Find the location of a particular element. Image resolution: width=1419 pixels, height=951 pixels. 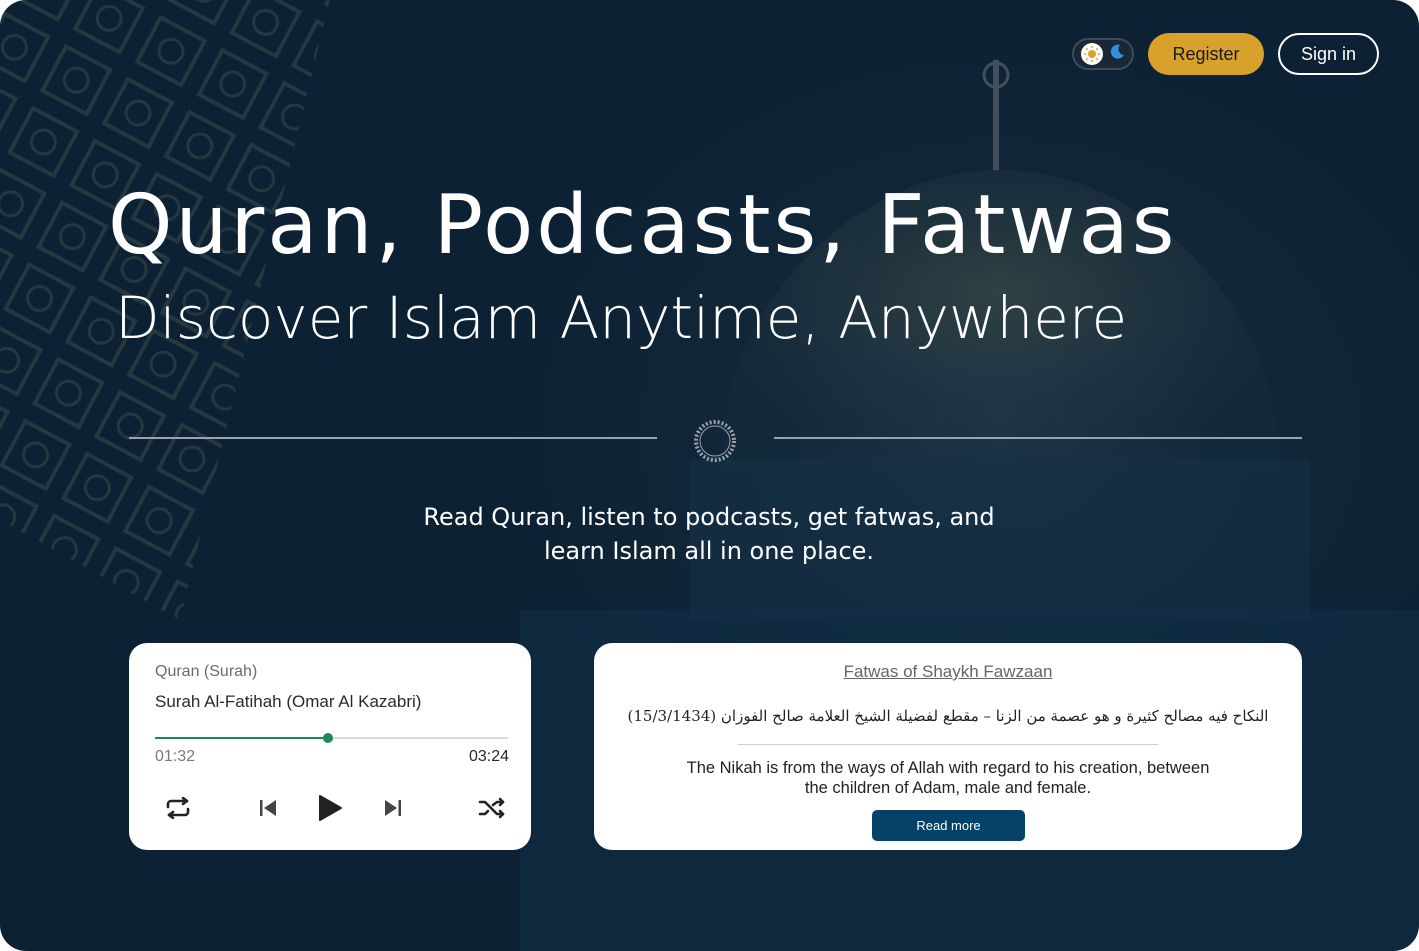

hero-title: Quran, Podcasts, Fatwas is located at coordinates (643, 225).